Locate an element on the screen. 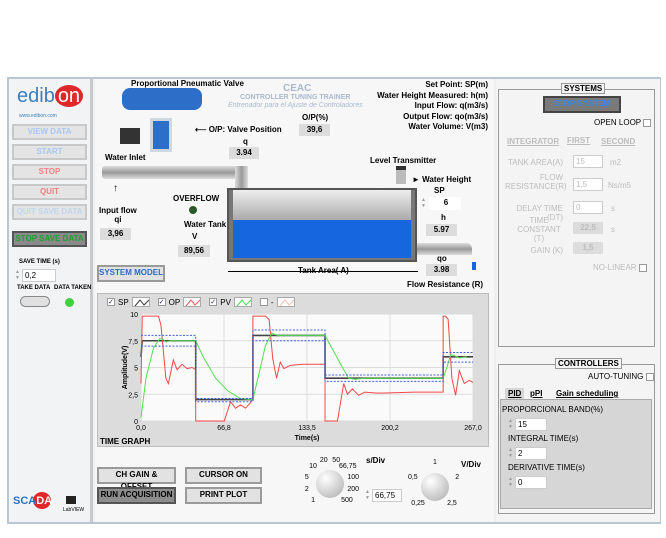 Image resolution: width=666 pixels, height=538 pixels. knob-tick-label: 100 is located at coordinates (353, 477).